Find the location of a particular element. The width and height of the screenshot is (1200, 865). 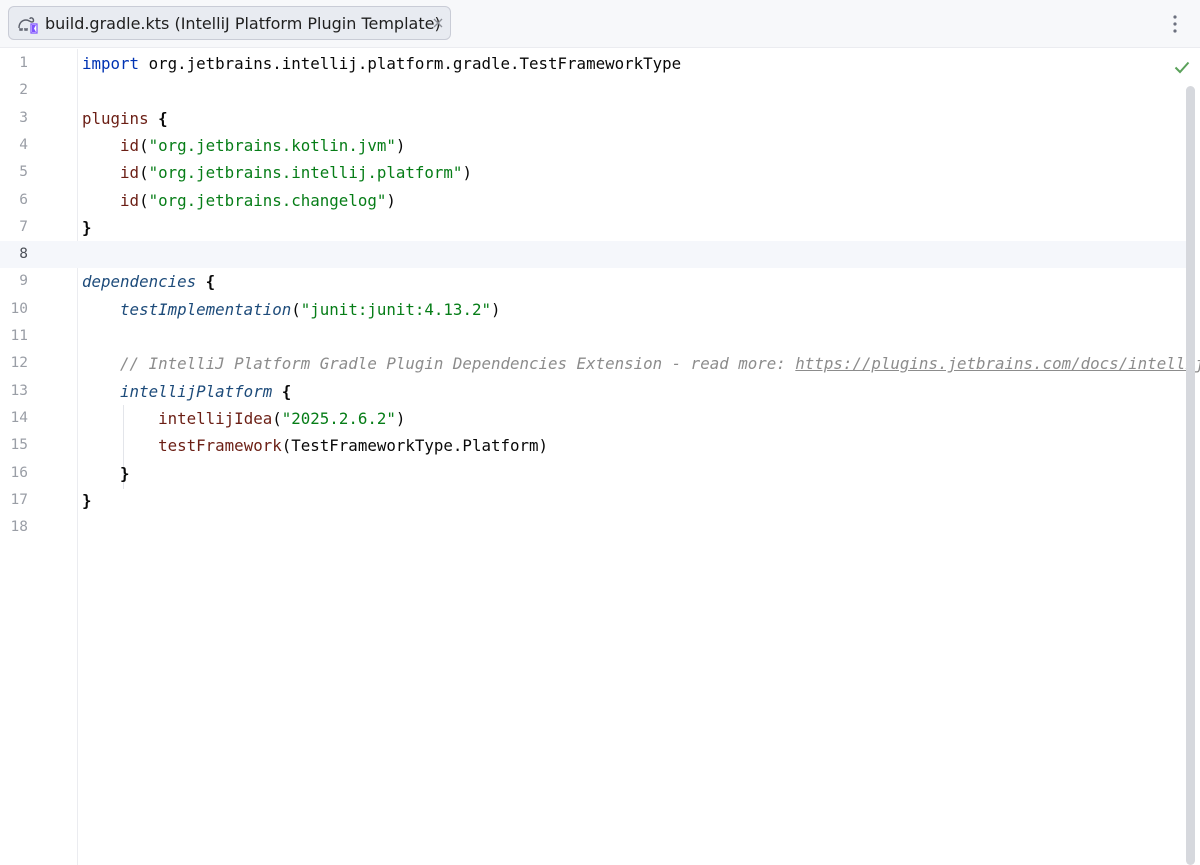

code-line: 8 is located at coordinates (593, 254).